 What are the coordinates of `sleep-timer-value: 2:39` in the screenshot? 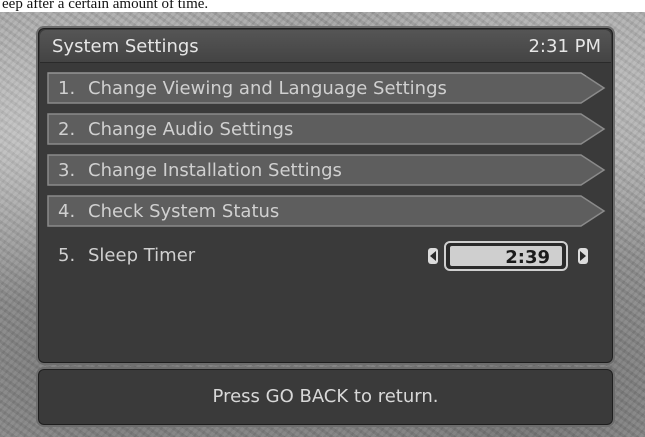 It's located at (527, 257).